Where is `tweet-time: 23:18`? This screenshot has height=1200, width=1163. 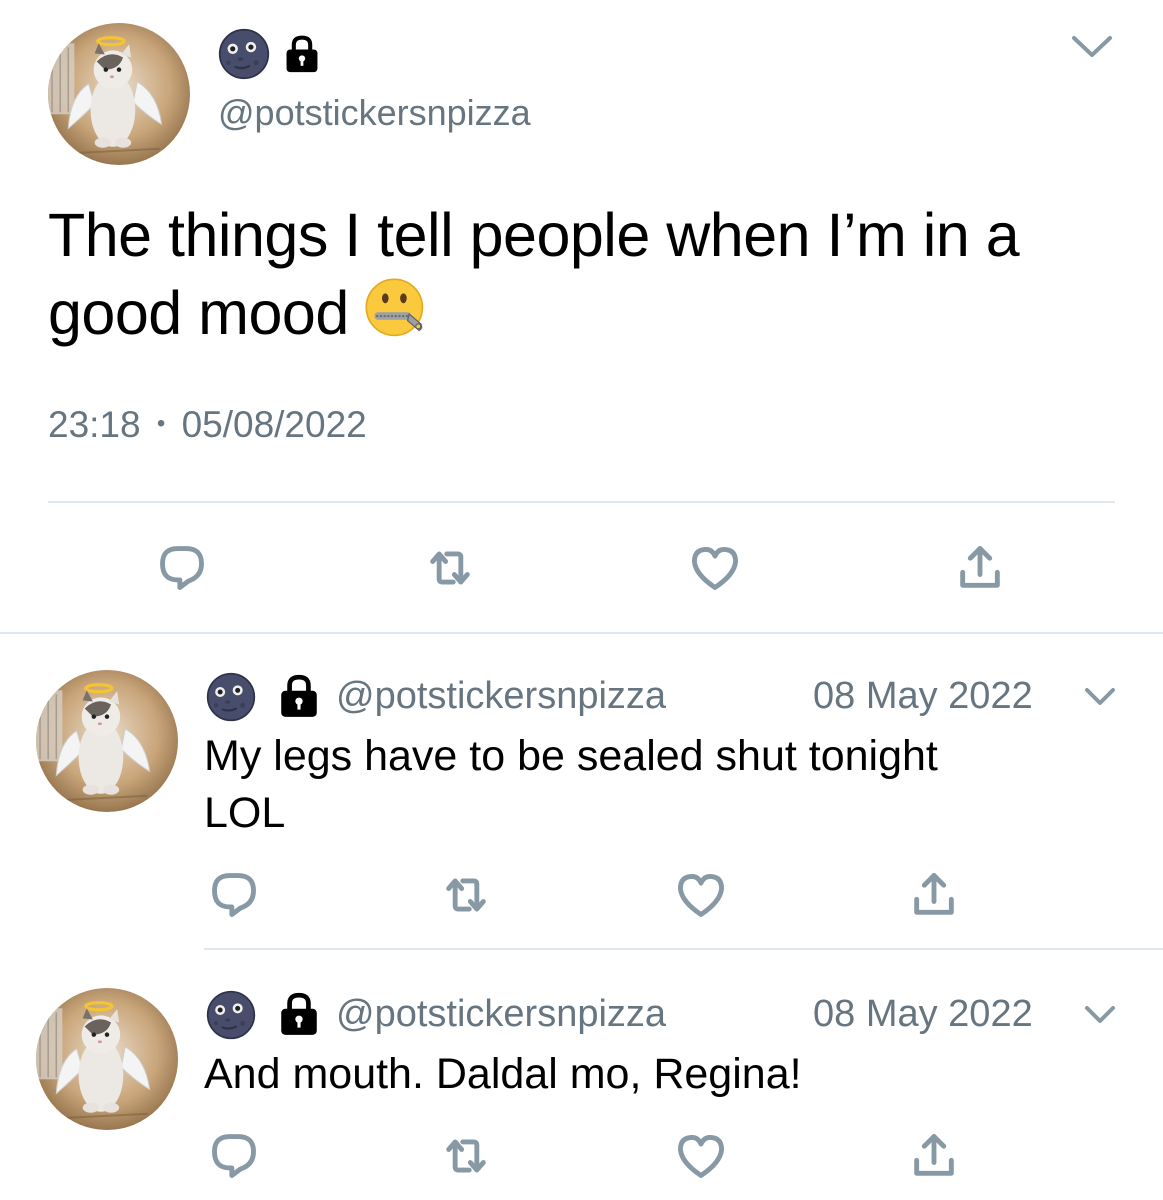
tweet-time: 23:18 is located at coordinates (94, 424).